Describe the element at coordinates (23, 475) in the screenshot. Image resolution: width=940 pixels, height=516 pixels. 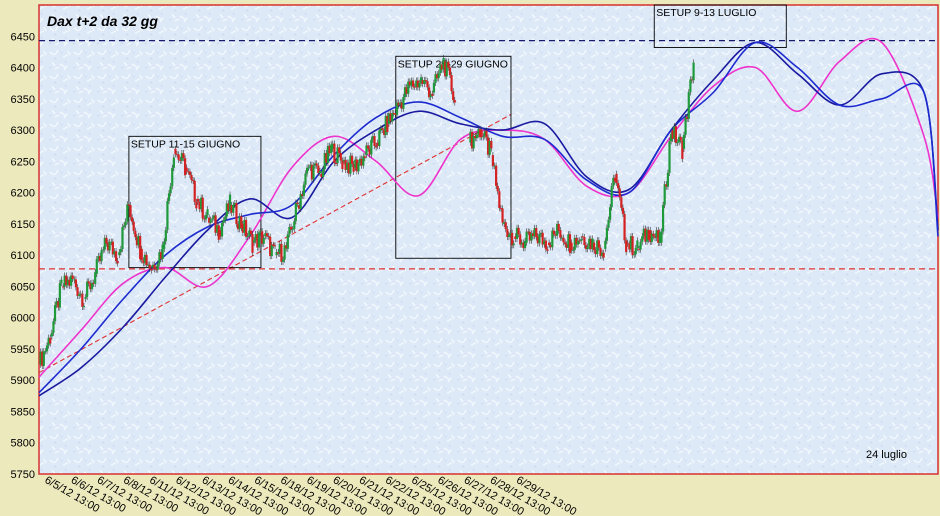
I see `y-tick-label: 5750` at that location.